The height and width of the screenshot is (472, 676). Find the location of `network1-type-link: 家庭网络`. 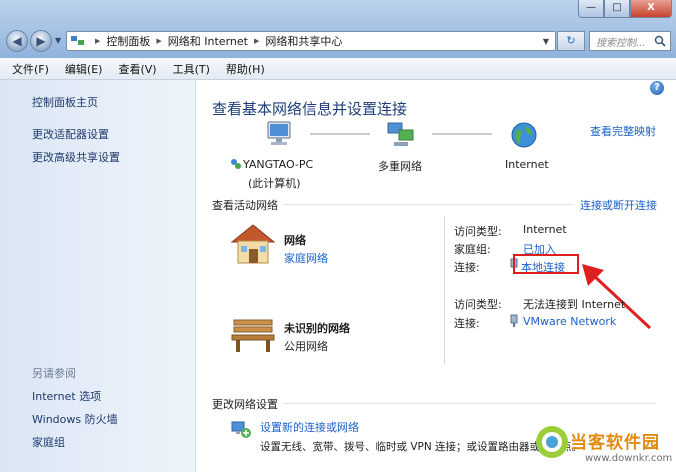

network1-type-link: 家庭网络 is located at coordinates (306, 258).